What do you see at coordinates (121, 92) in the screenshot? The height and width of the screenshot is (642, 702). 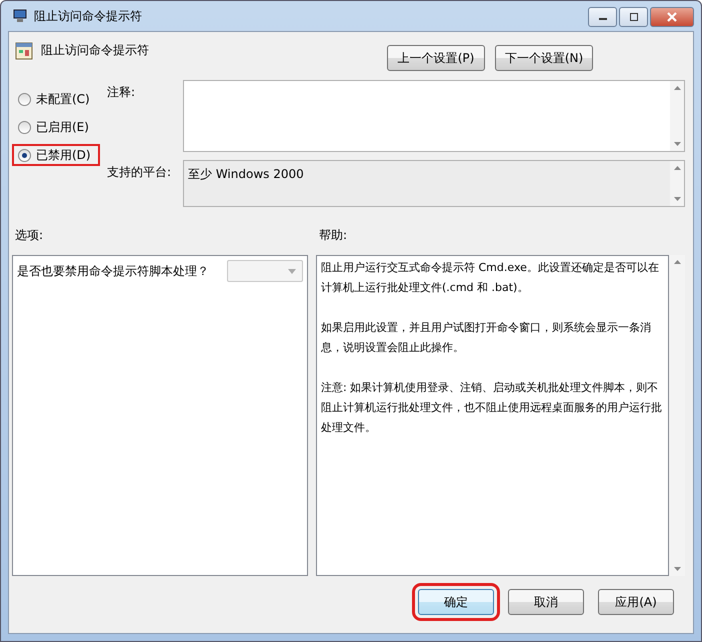 I see `comment-label: 注释:` at bounding box center [121, 92].